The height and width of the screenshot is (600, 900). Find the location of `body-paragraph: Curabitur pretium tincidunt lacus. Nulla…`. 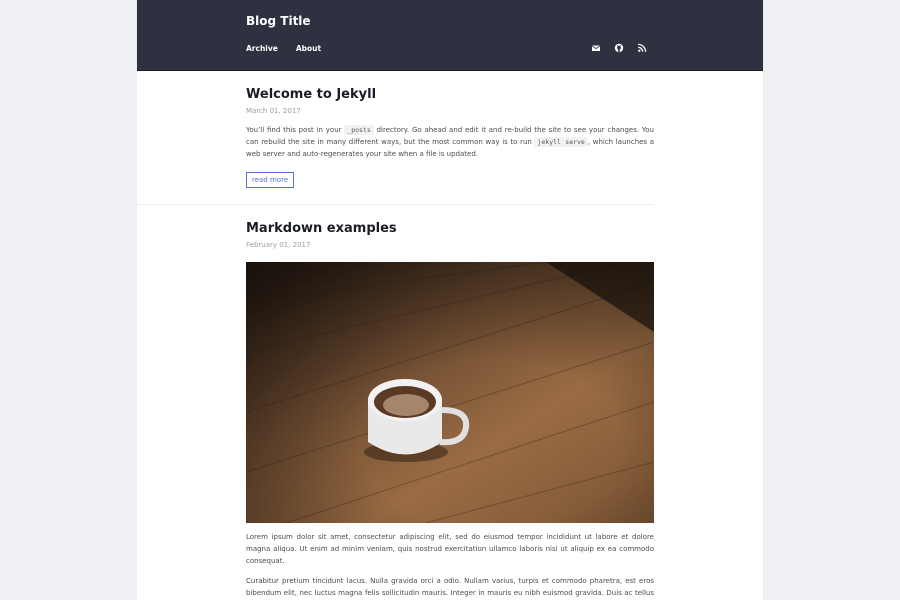

body-paragraph: Curabitur pretium tincidunt lacus. Nulla… is located at coordinates (450, 587).